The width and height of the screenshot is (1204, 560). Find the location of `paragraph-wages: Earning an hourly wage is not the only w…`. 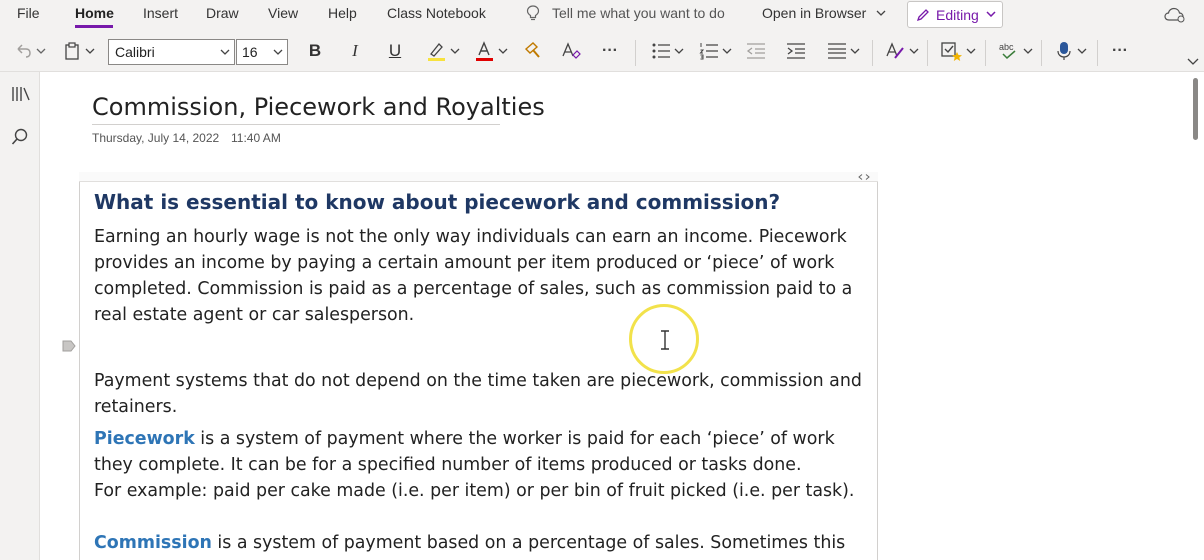

paragraph-wages: Earning an hourly wage is not the only w… is located at coordinates (484, 276).